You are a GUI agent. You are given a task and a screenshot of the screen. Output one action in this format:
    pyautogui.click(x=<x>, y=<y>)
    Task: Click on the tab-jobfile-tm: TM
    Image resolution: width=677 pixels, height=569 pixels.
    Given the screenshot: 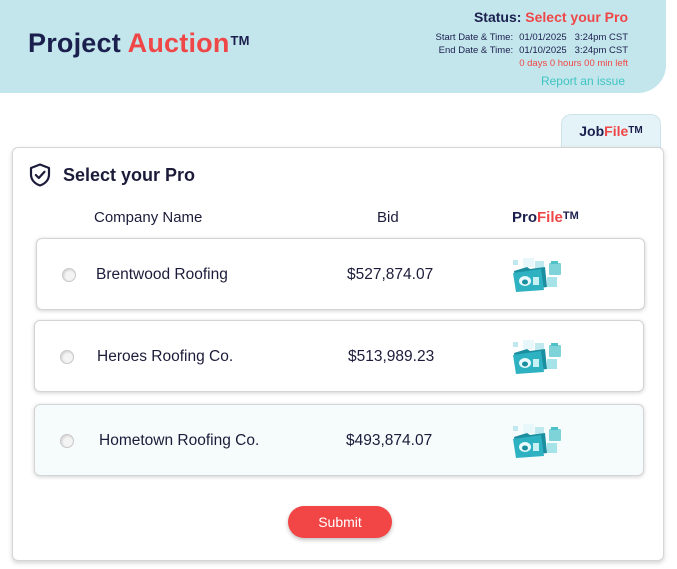 What is the action you would take?
    pyautogui.click(x=635, y=130)
    